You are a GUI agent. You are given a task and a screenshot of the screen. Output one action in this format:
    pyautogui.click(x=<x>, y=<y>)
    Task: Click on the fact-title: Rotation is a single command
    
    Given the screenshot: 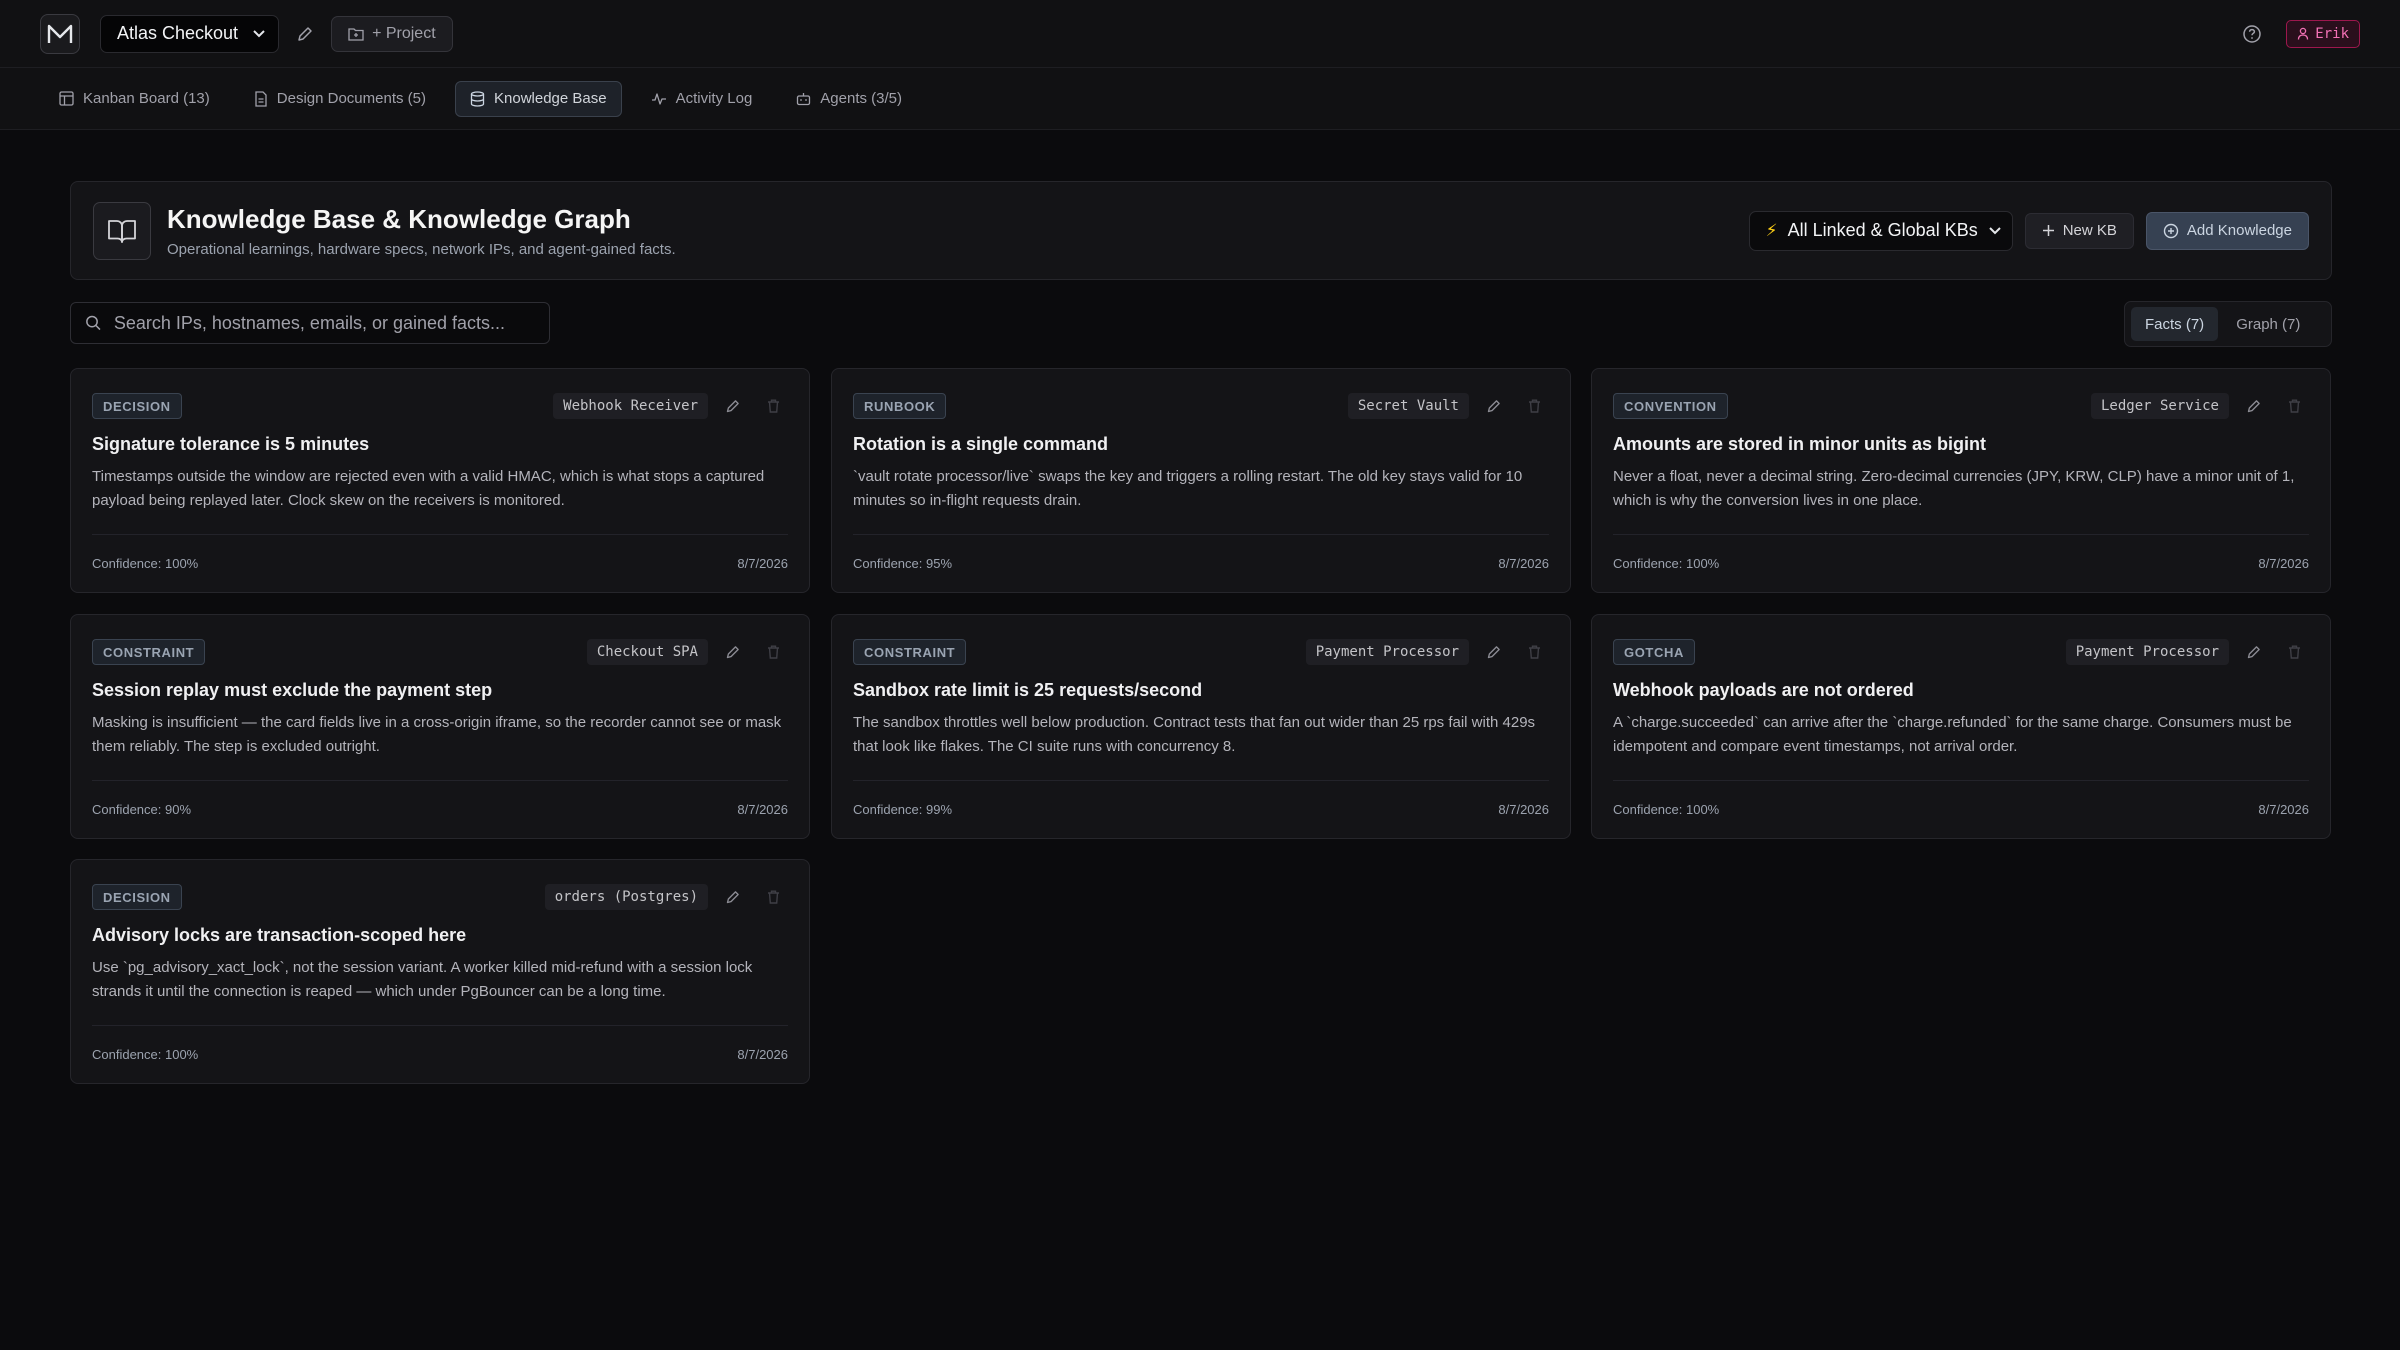 What is the action you would take?
    pyautogui.click(x=981, y=444)
    